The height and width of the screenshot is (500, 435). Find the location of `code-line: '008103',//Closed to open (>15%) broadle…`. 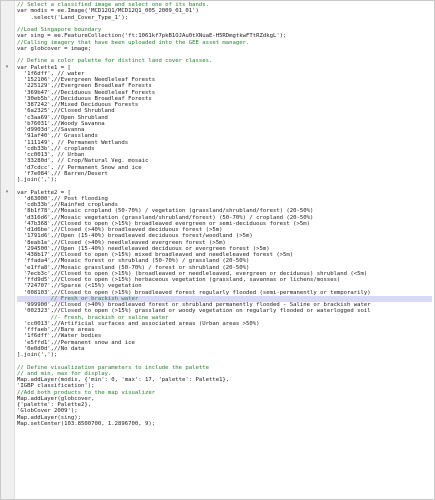

code-line: '008103',//Closed to open (>15%) broadle… is located at coordinates (224, 293).